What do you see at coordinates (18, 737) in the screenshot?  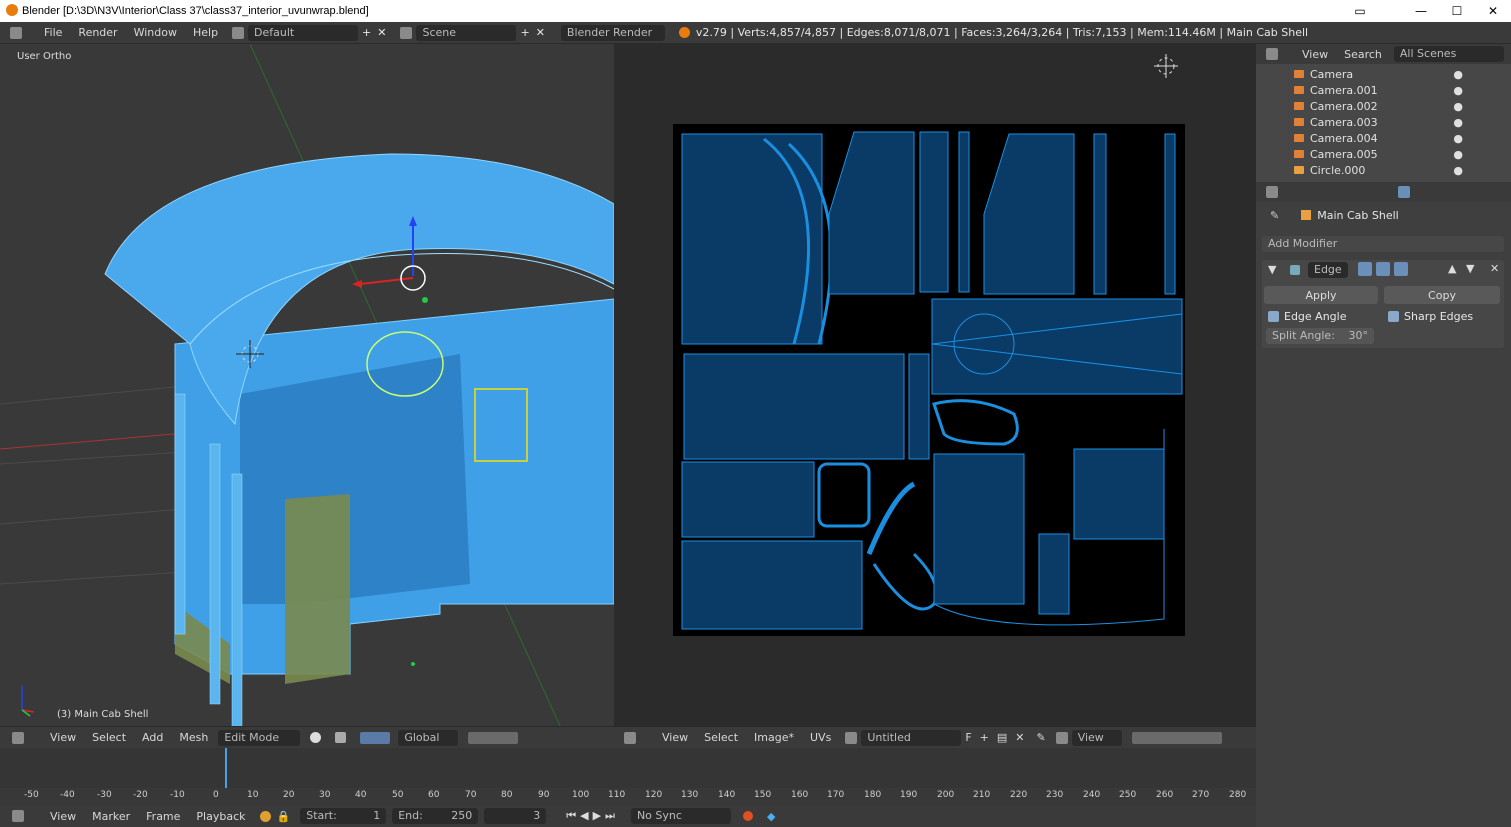 I see `viewport-editor-icon` at bounding box center [18, 737].